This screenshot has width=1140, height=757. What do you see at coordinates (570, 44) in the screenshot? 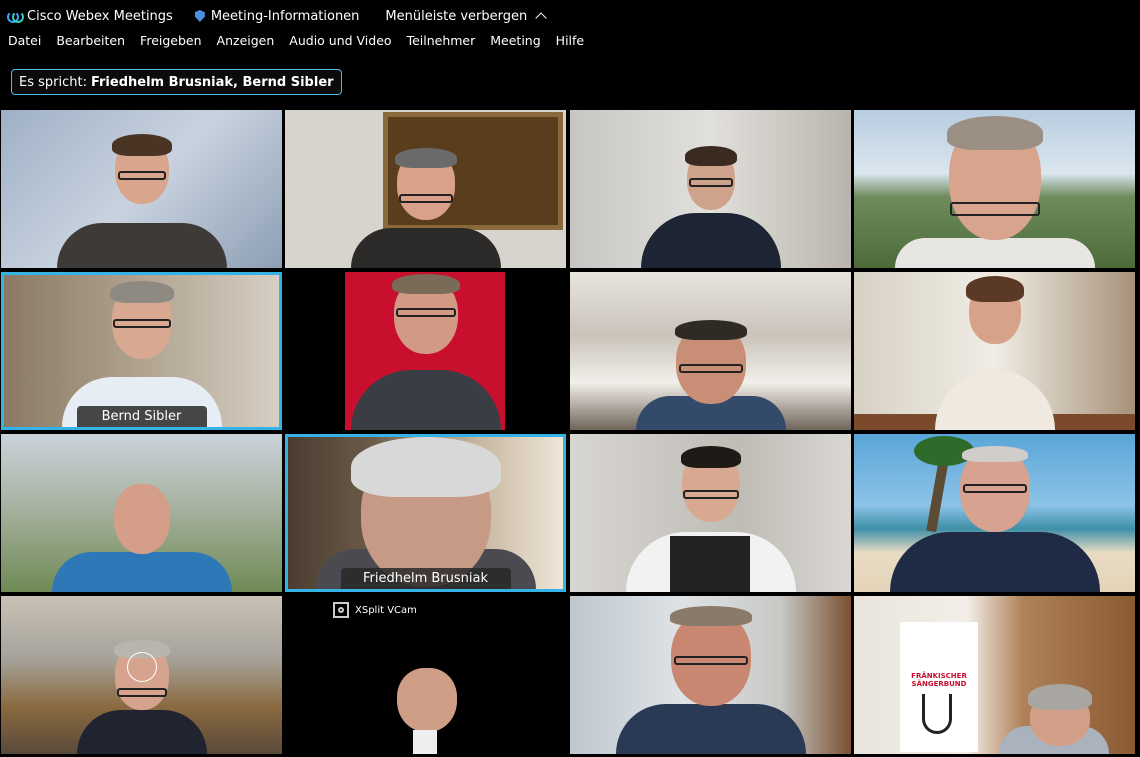
I see `menu-hilfe: Hilfe` at bounding box center [570, 44].